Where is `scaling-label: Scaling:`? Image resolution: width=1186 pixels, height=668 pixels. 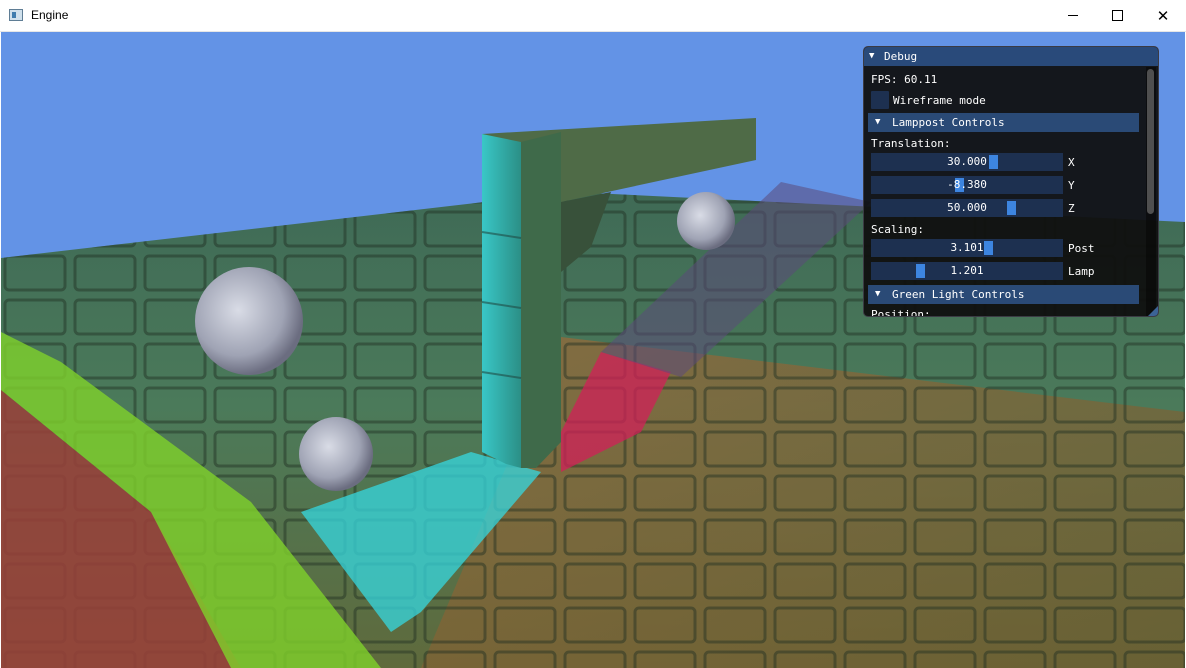
scaling-label: Scaling: is located at coordinates (897, 229).